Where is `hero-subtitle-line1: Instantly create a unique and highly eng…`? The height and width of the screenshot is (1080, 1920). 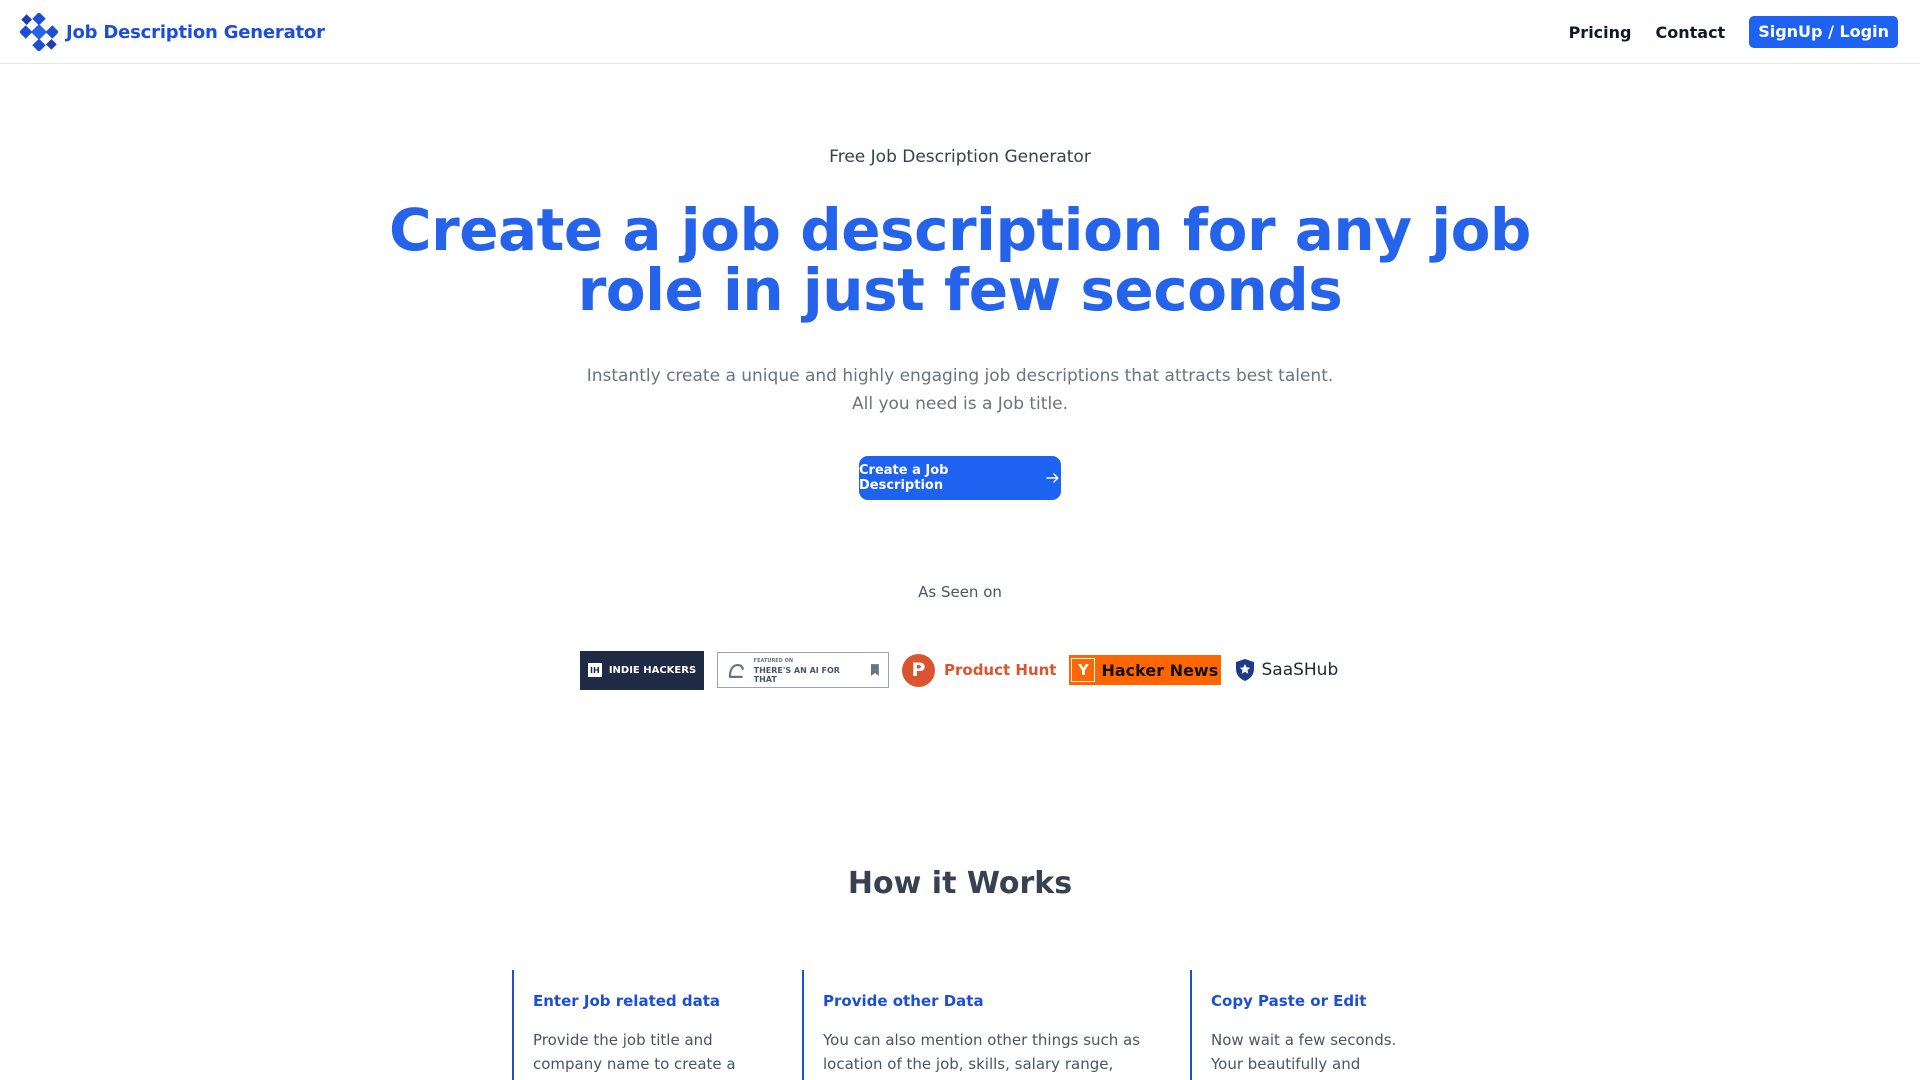 hero-subtitle-line1: Instantly create a unique and highly eng… is located at coordinates (960, 376).